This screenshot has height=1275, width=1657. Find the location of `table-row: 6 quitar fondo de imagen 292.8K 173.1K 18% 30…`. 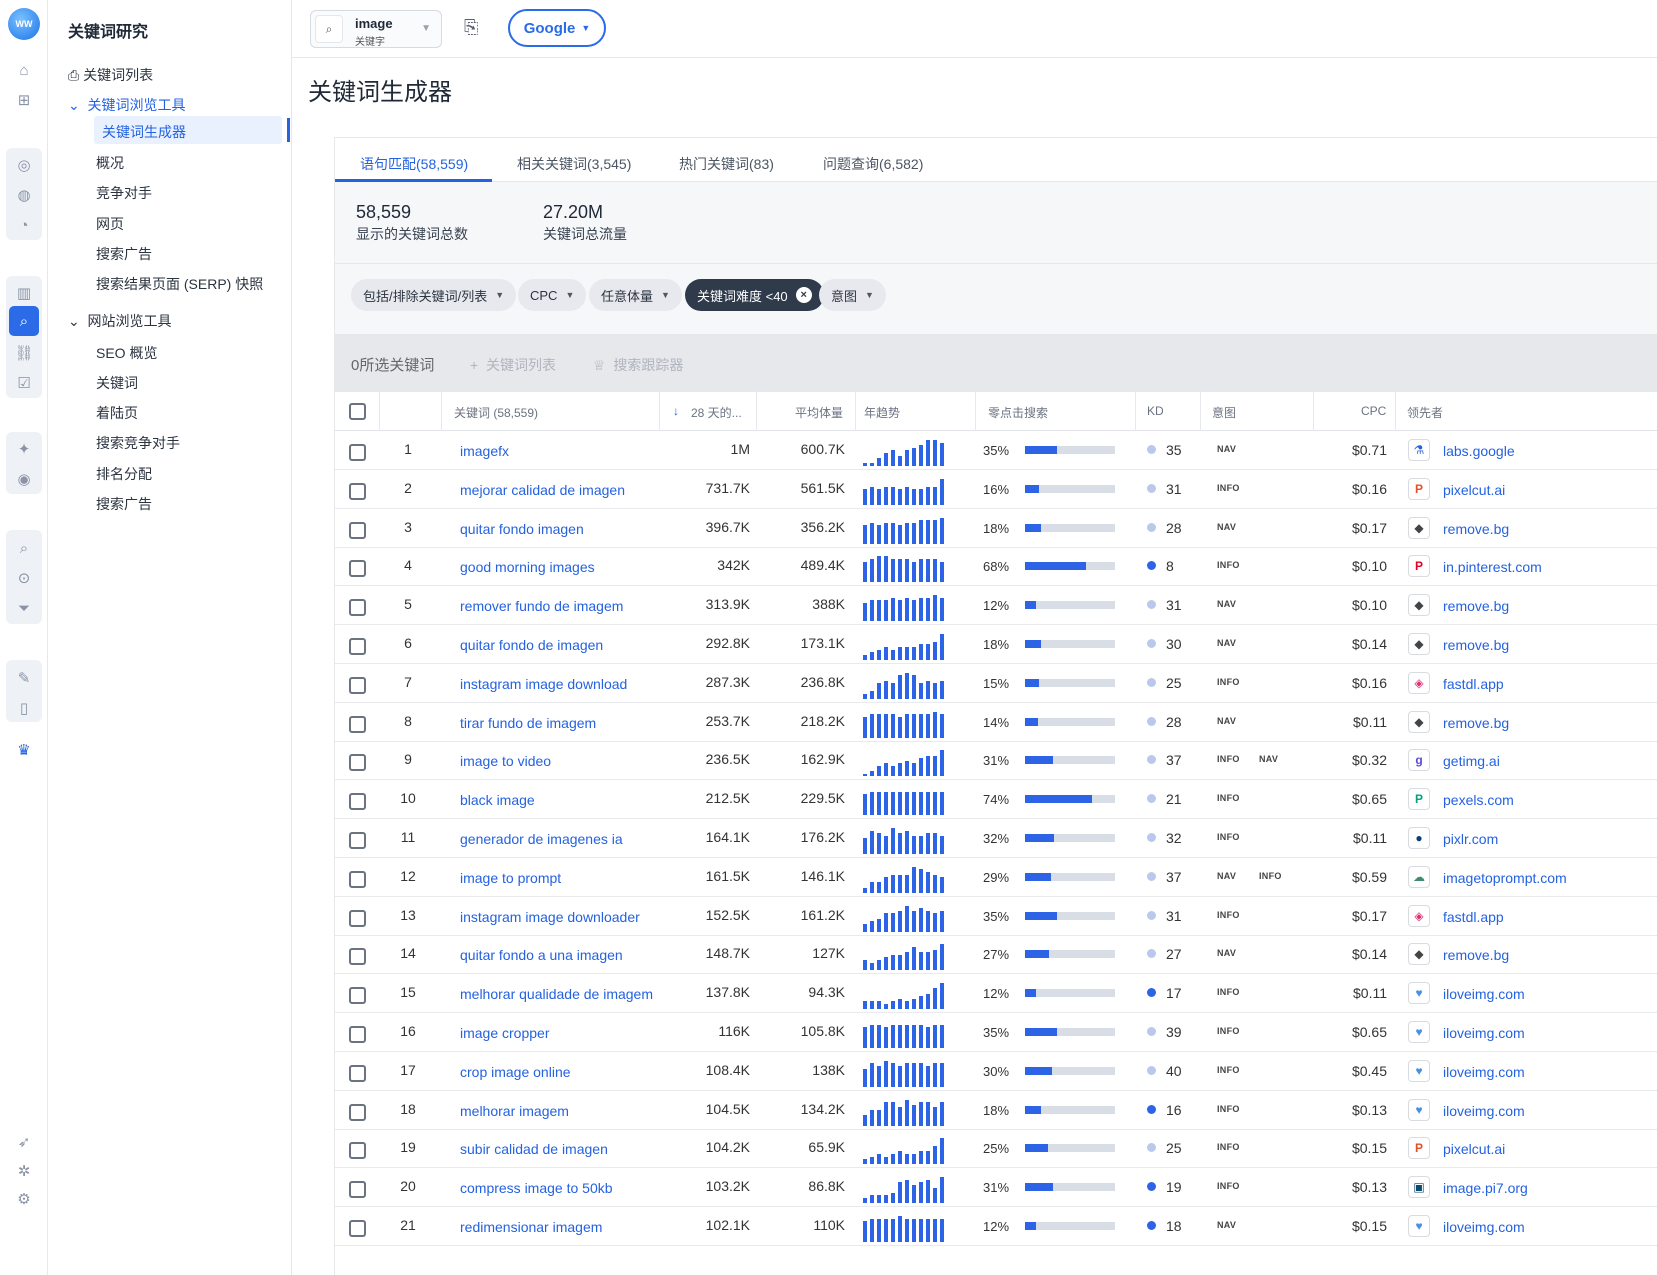

table-row: 6 quitar fondo de imagen 292.8K 173.1K 18% 30… is located at coordinates (996, 644).